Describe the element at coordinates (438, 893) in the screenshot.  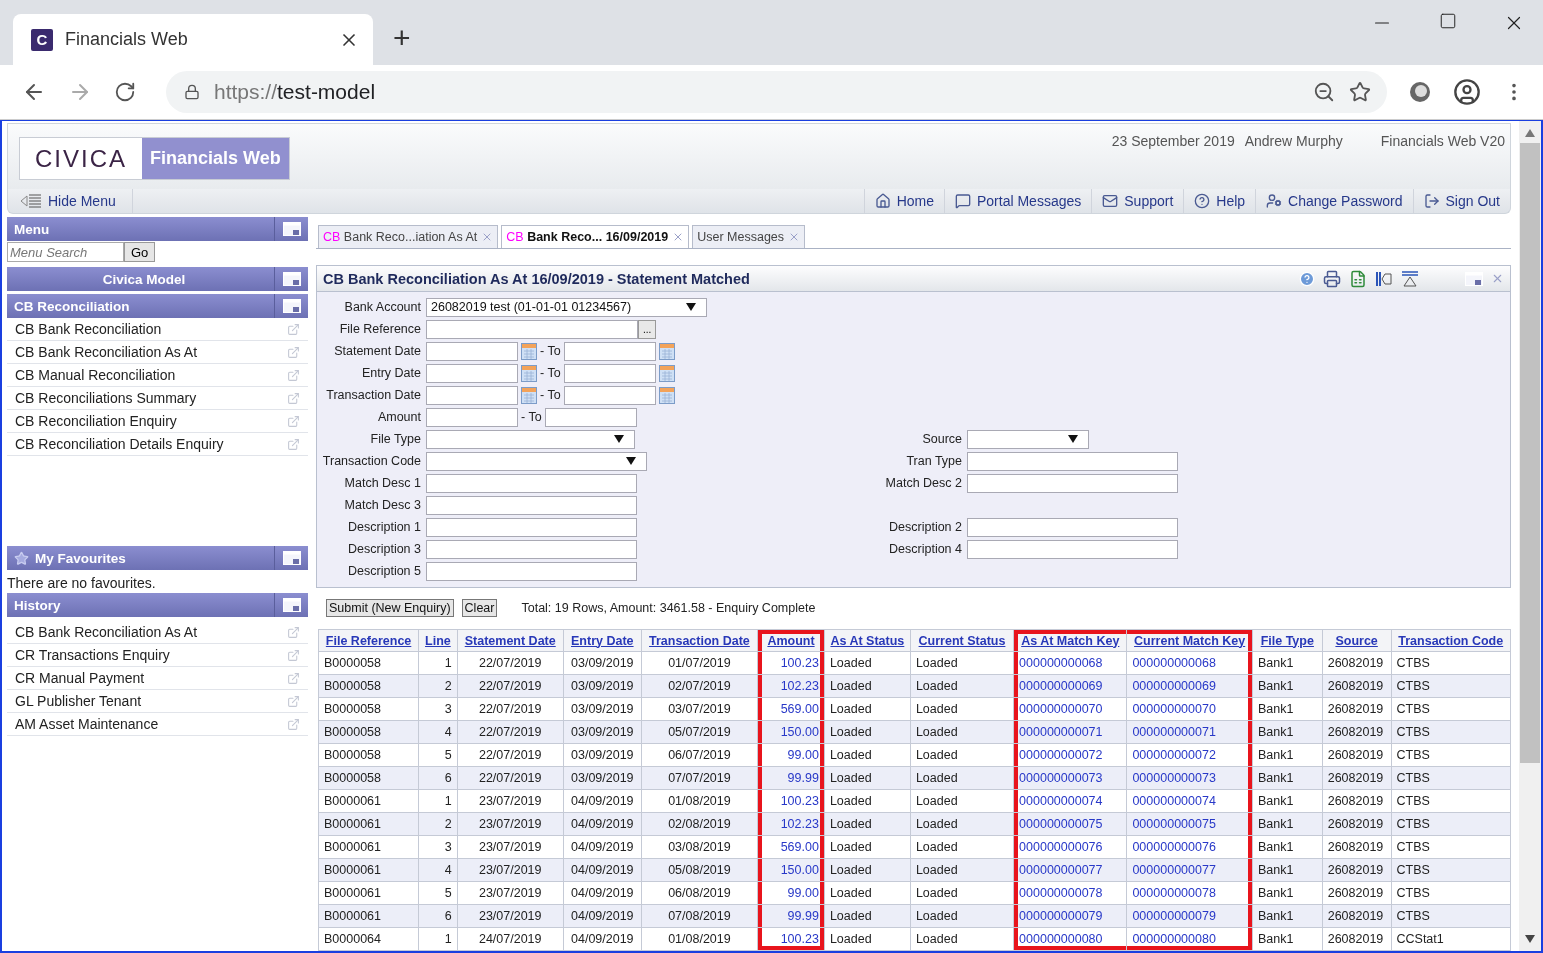
I see `table-cell: 5` at that location.